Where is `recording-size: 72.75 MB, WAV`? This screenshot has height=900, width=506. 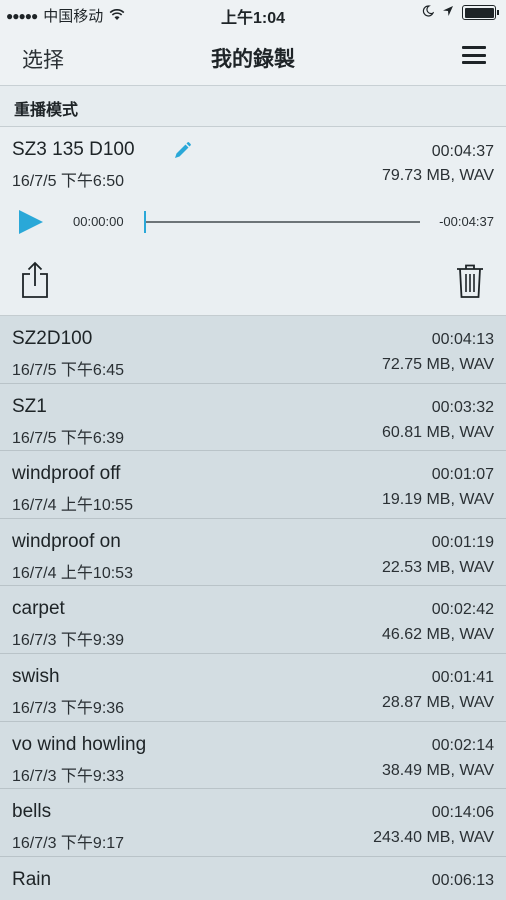 recording-size: 72.75 MB, WAV is located at coordinates (437, 364).